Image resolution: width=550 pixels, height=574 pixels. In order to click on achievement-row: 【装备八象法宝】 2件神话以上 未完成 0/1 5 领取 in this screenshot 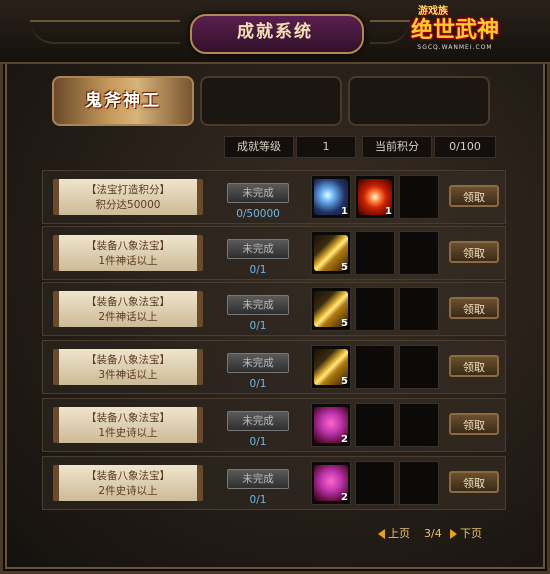, I will do `click(274, 309)`.